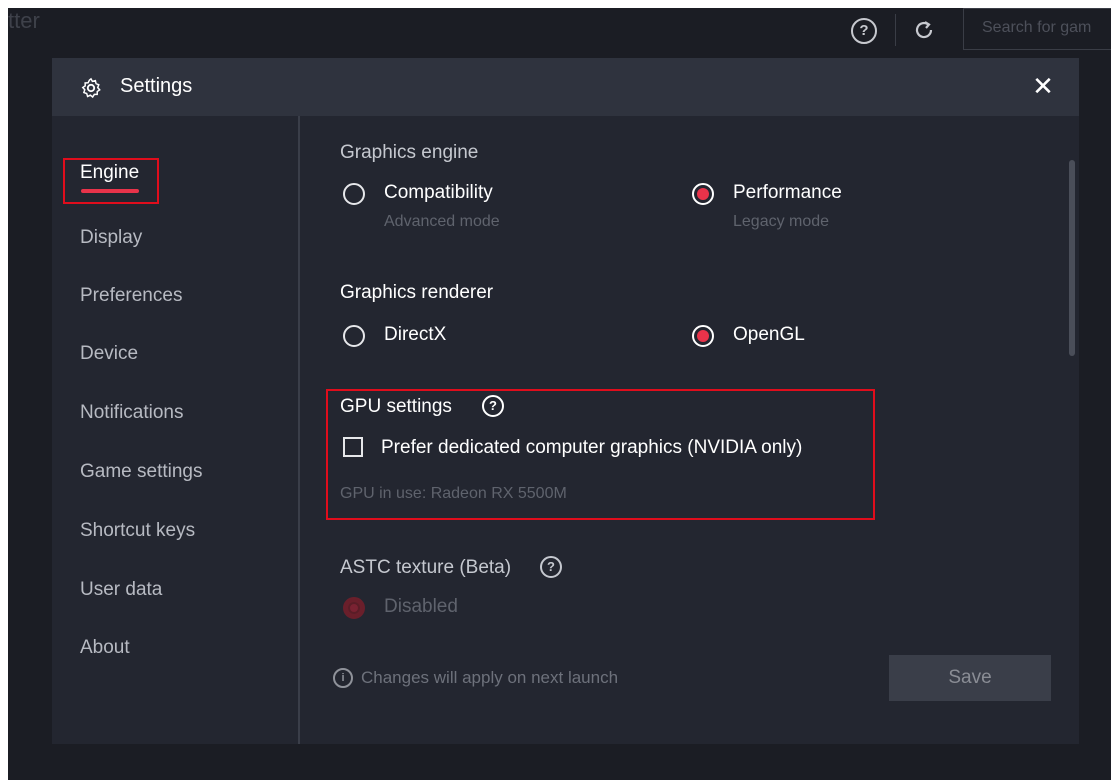 This screenshot has height=780, width=1111. Describe the element at coordinates (1072, 258) in the screenshot. I see `content-scrollbar` at that location.